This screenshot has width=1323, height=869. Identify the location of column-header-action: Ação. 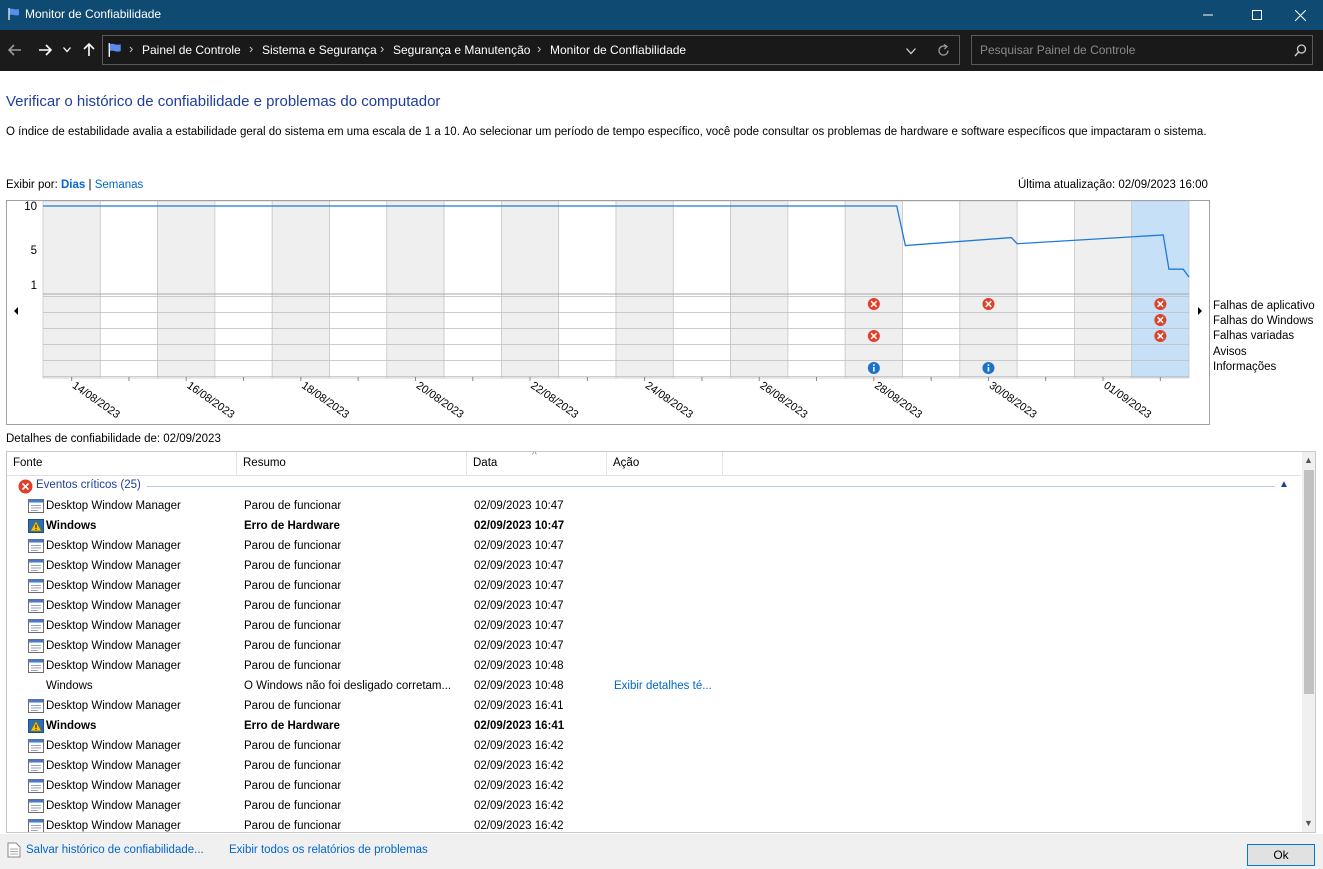
(665, 464).